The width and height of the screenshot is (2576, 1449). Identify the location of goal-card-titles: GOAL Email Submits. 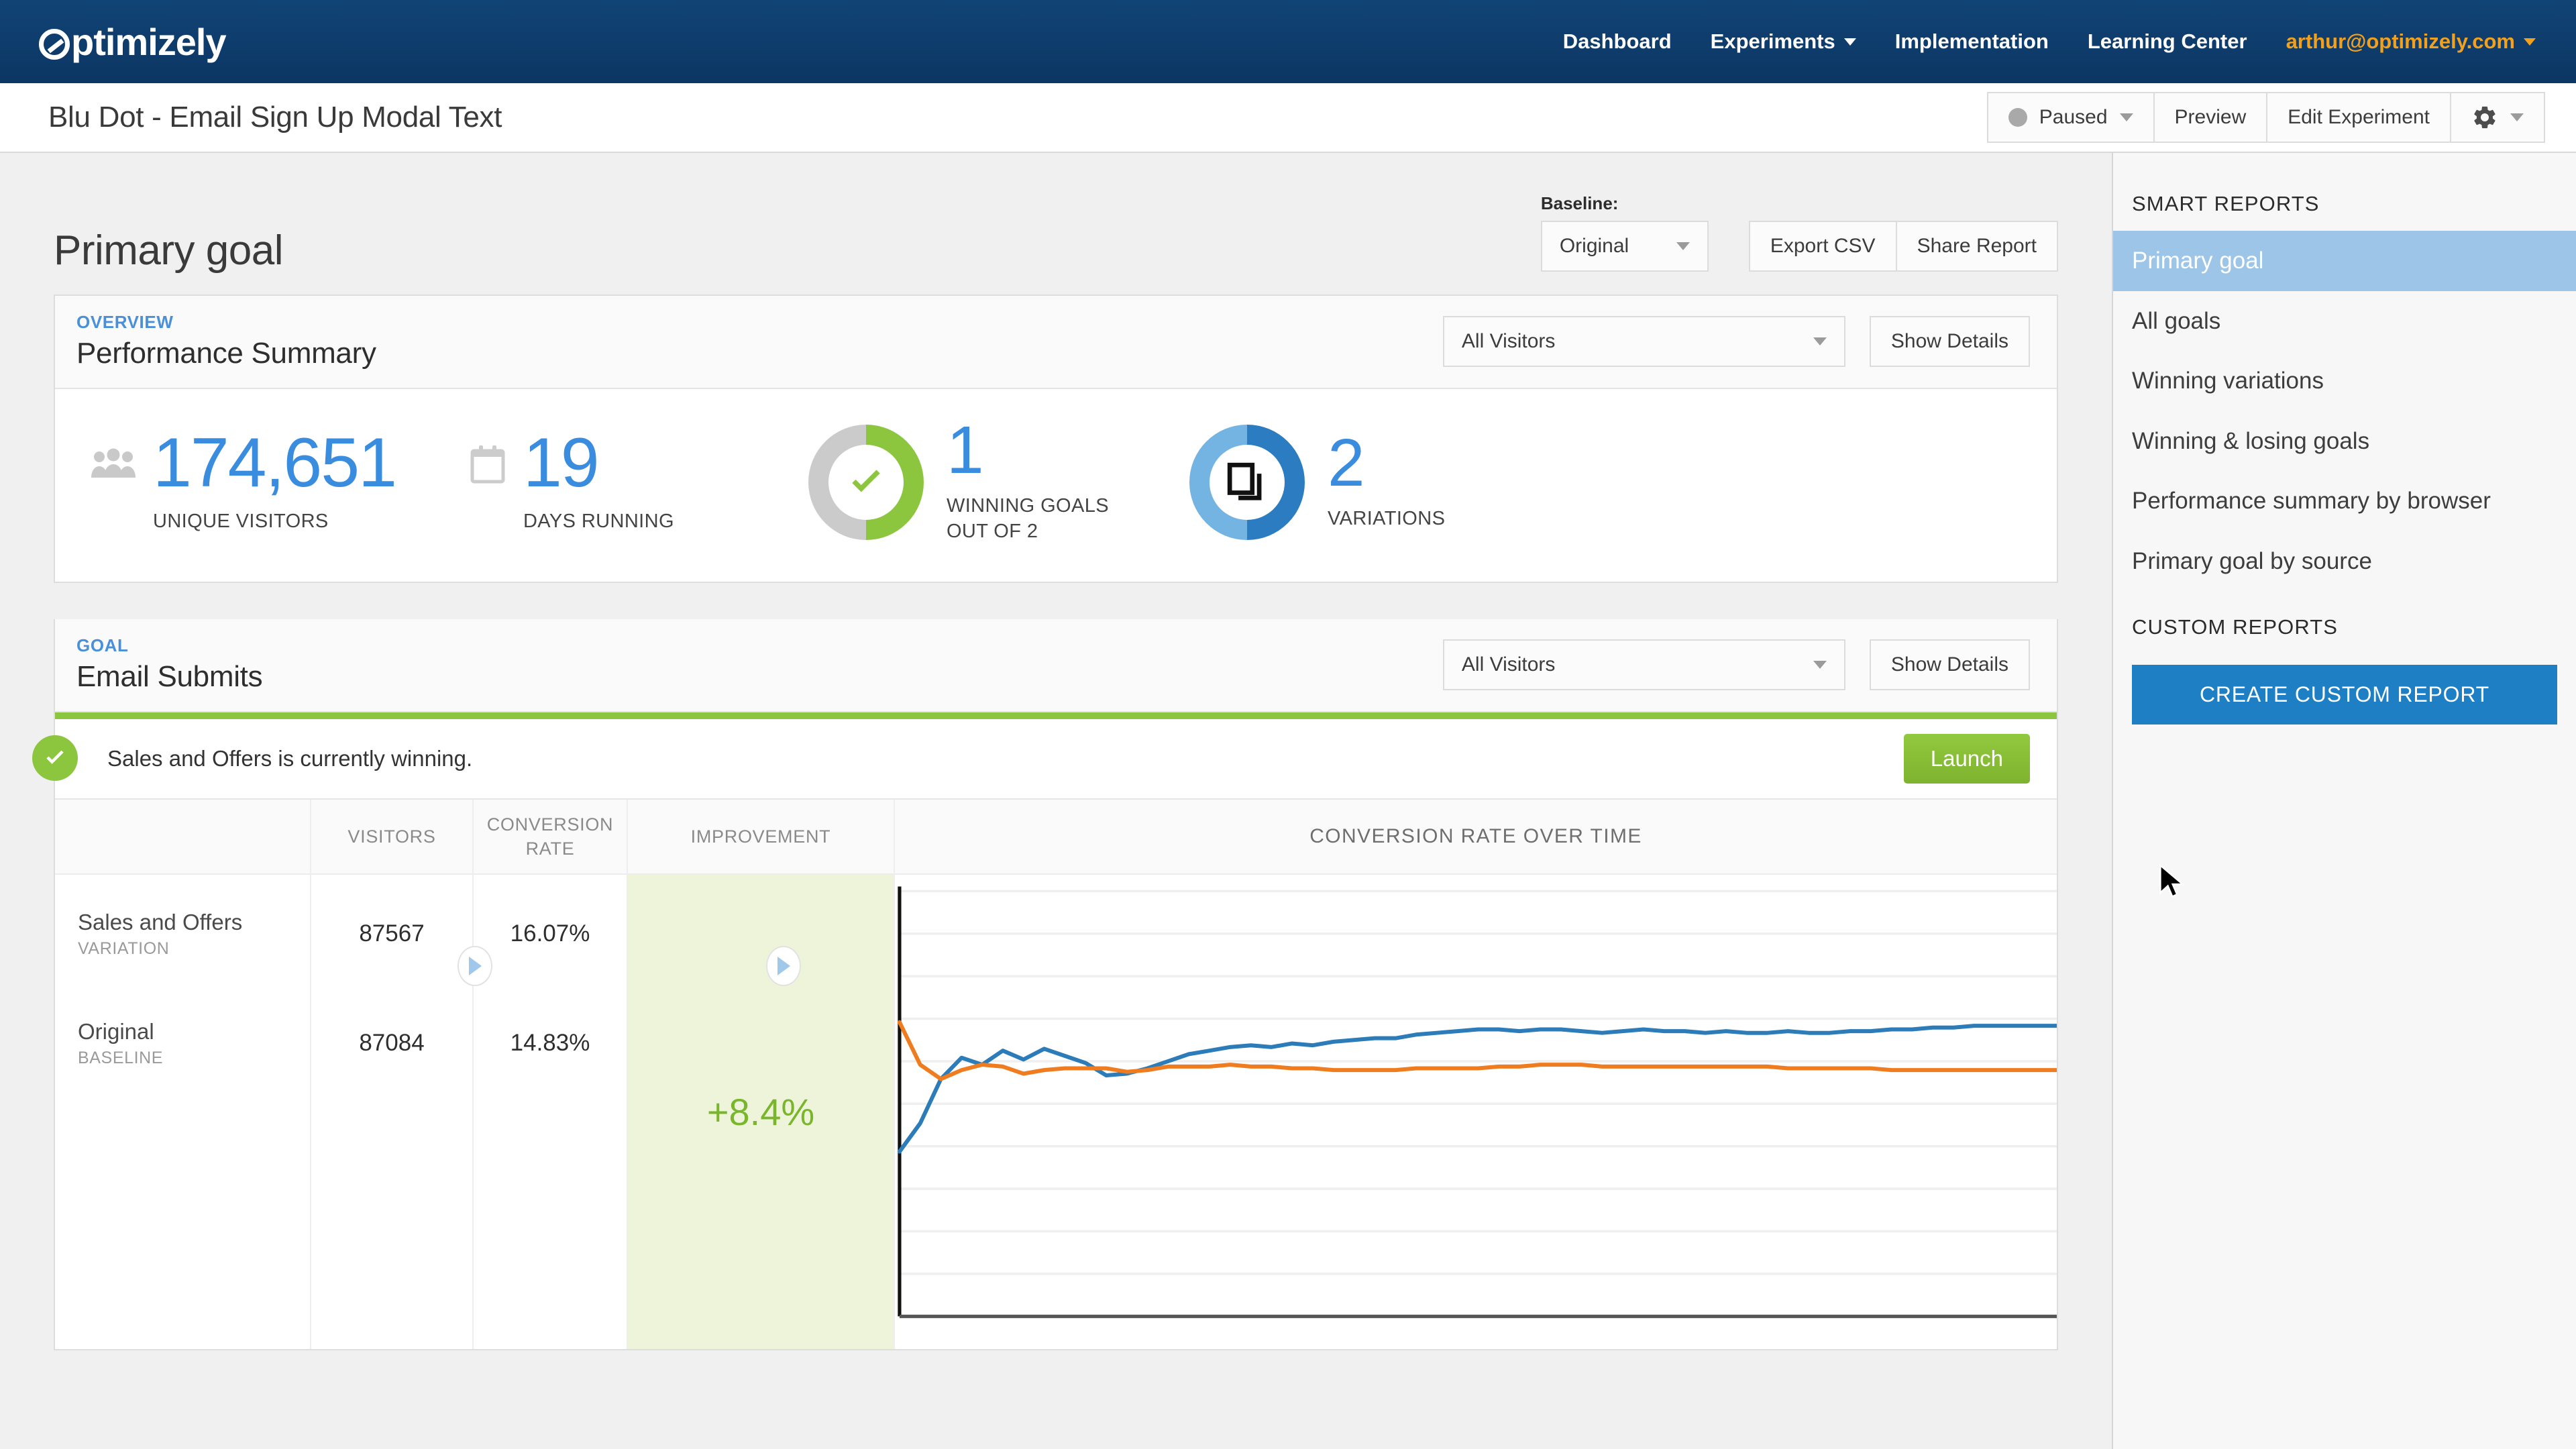
(169, 664).